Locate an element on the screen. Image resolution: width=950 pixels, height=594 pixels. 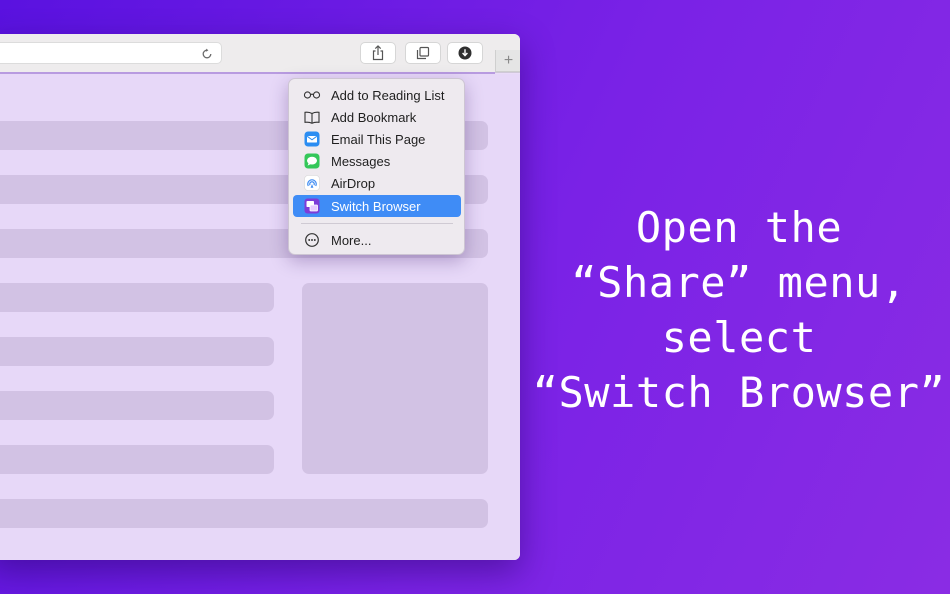
share-icon is located at coordinates (378, 53).